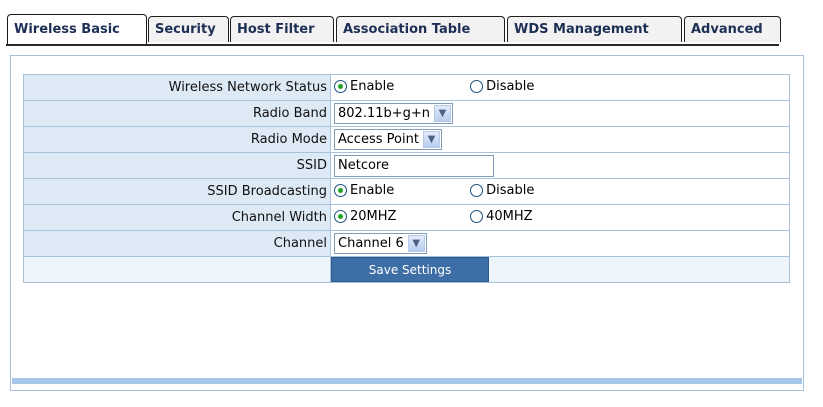 The image size is (823, 407). I want to click on save-row-spacer, so click(177, 269).